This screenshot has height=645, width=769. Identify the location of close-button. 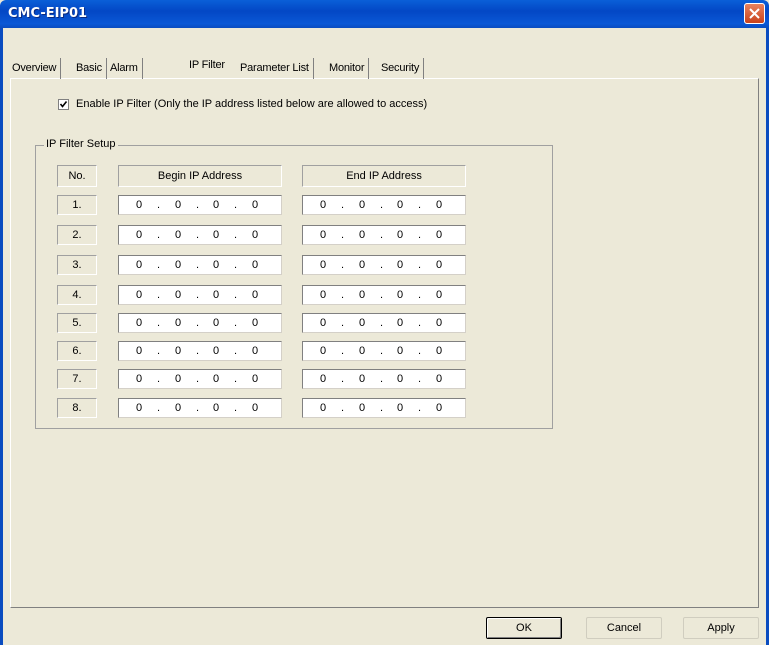
(754, 13).